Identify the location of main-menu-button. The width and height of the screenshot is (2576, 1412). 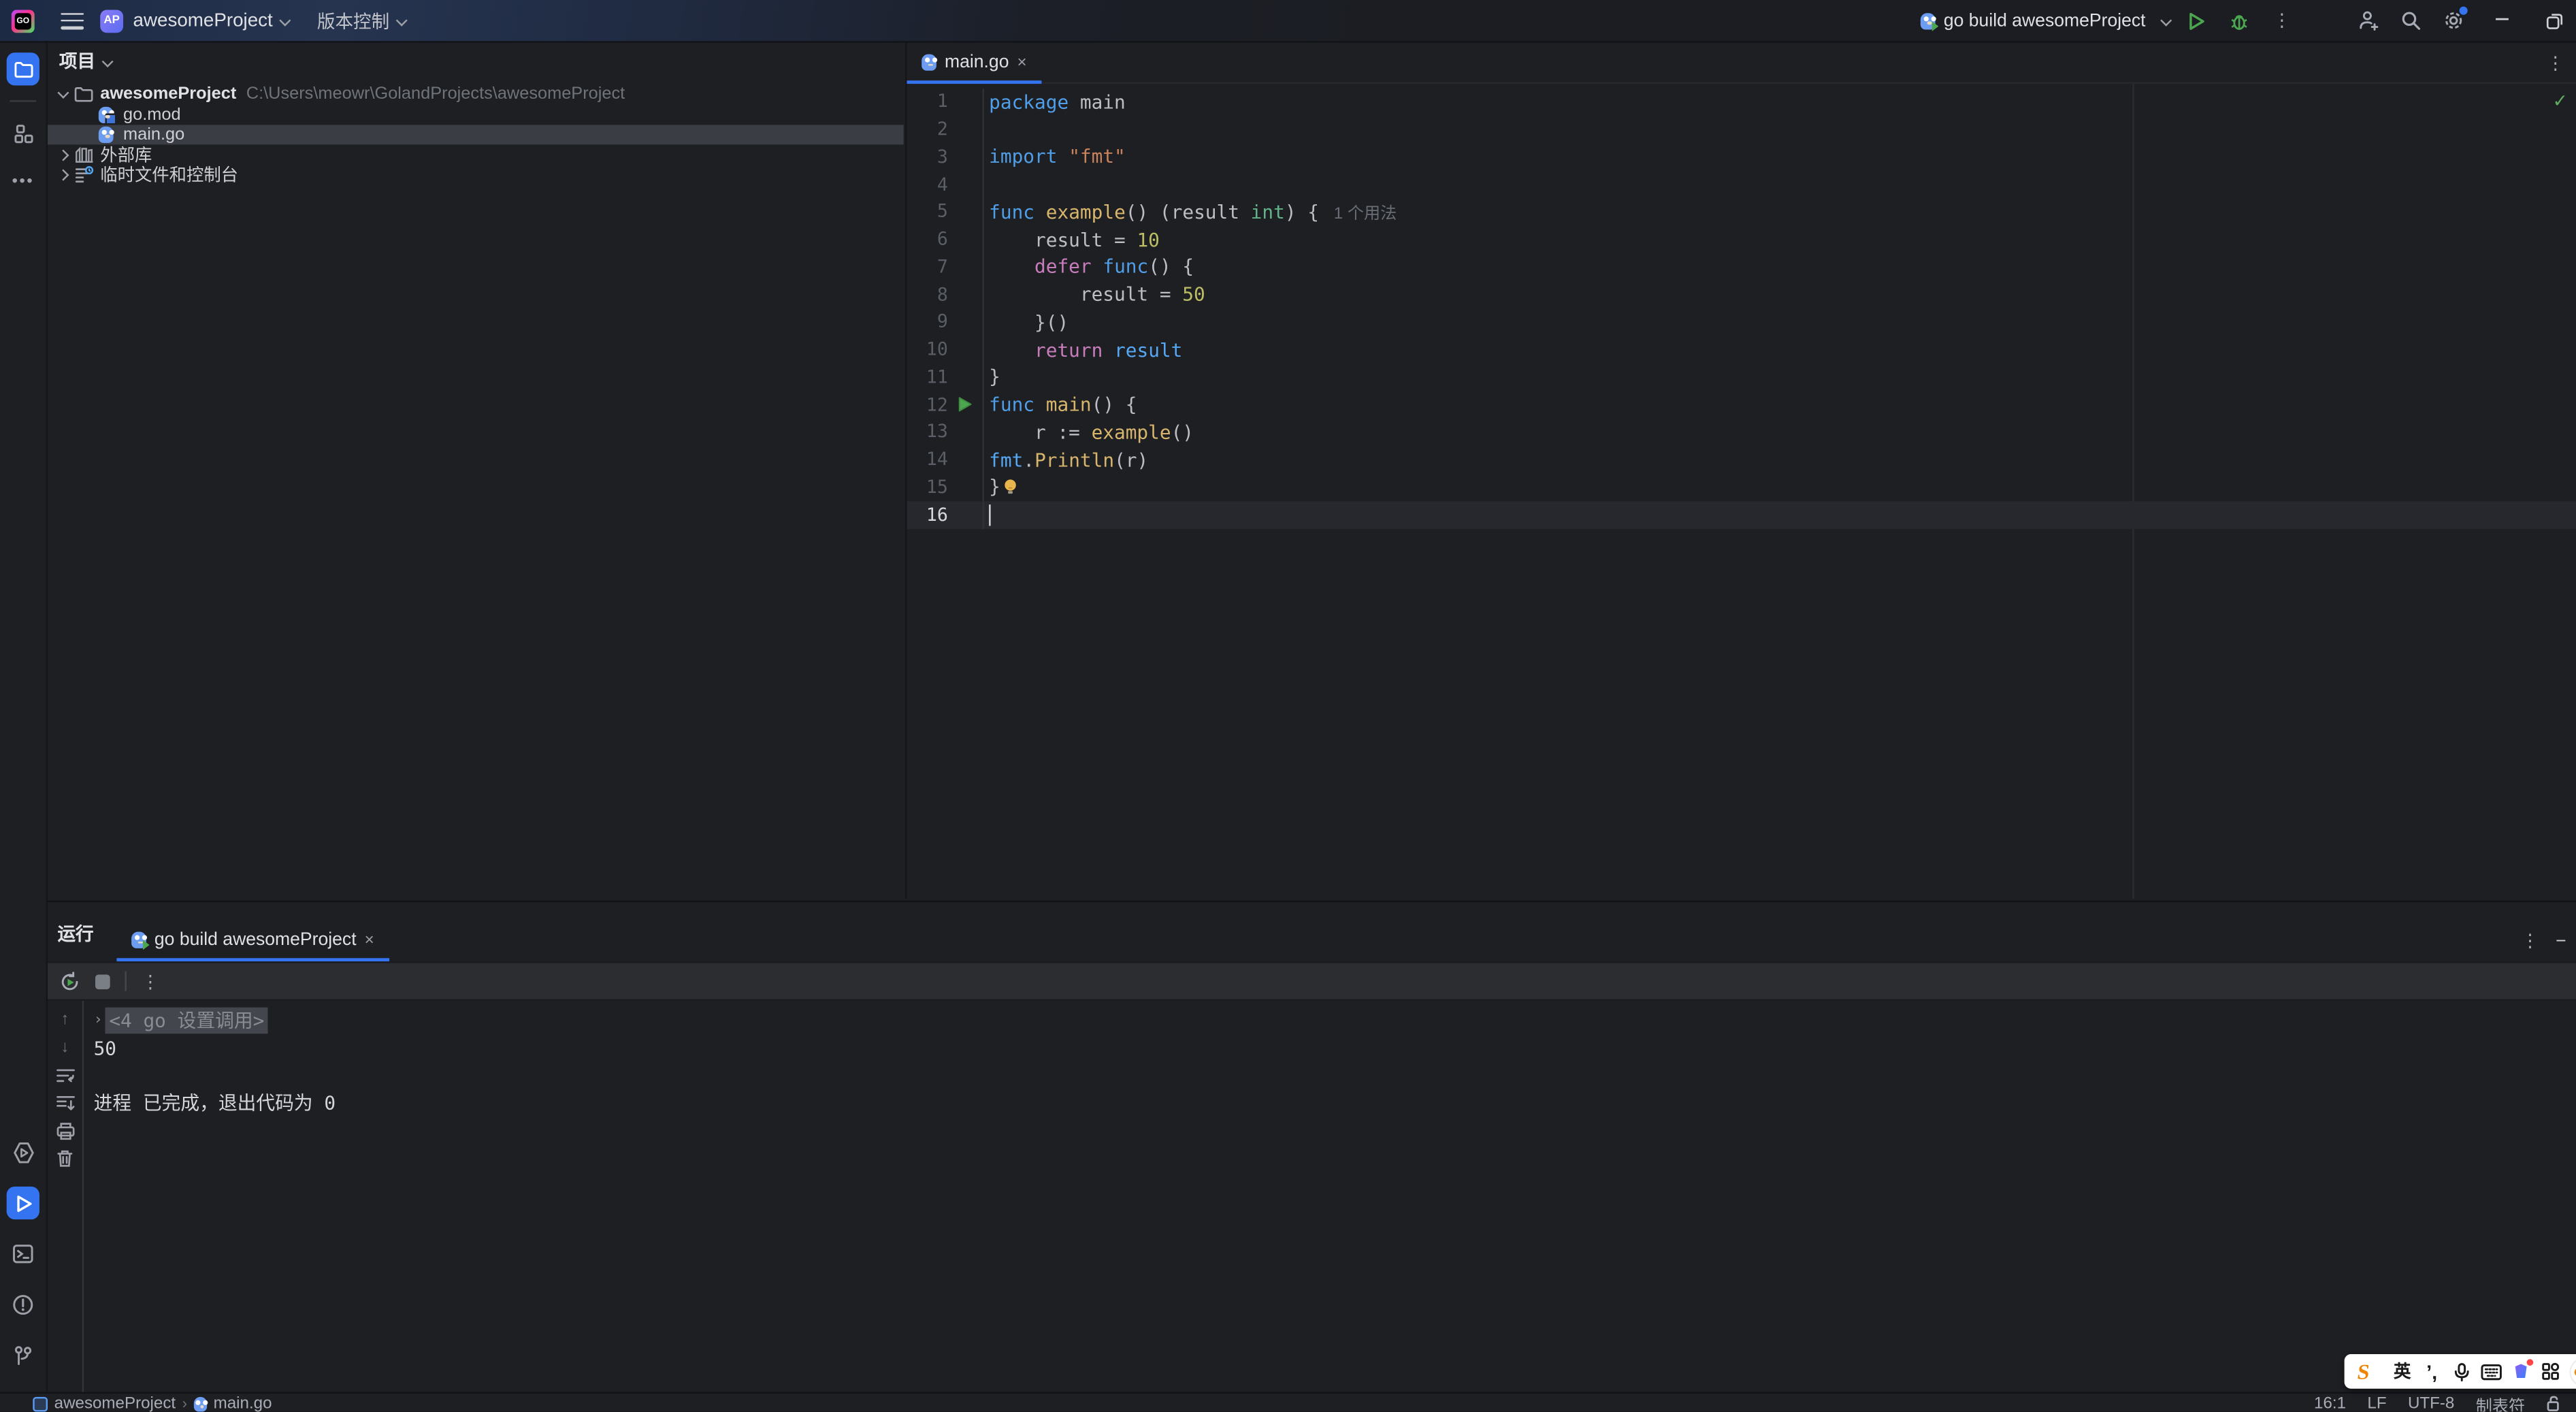
(72, 20).